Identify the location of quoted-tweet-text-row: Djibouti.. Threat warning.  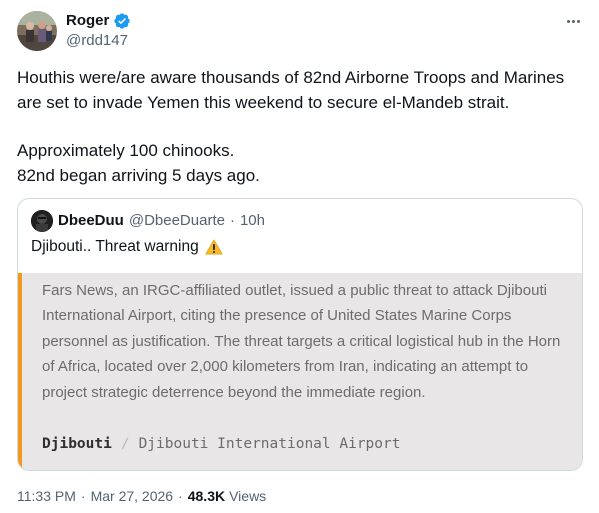
(127, 247).